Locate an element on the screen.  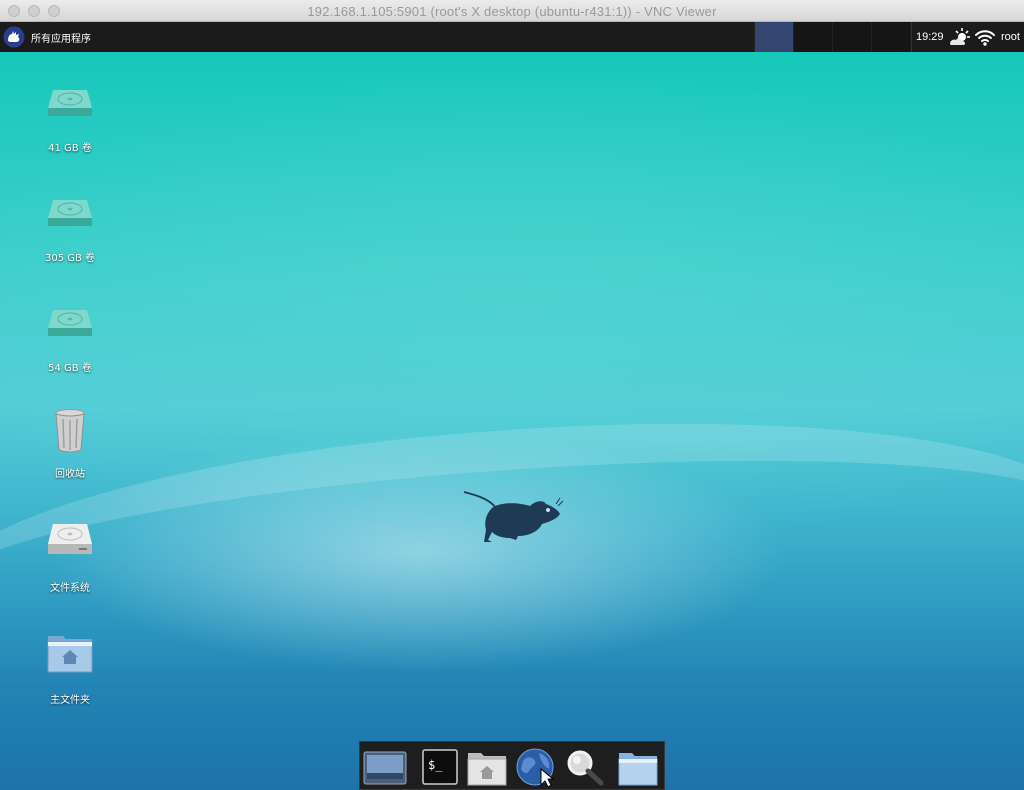
terminal-icon: $_ is located at coordinates (439, 767).